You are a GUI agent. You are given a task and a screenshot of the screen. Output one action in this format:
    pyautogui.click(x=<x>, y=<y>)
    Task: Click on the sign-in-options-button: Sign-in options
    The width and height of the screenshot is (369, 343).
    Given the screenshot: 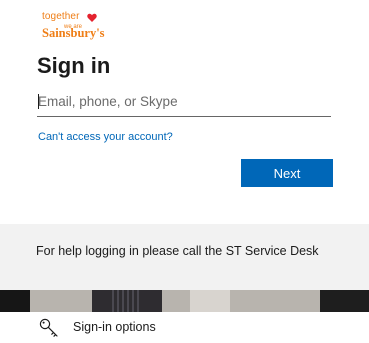 What is the action you would take?
    pyautogui.click(x=184, y=327)
    